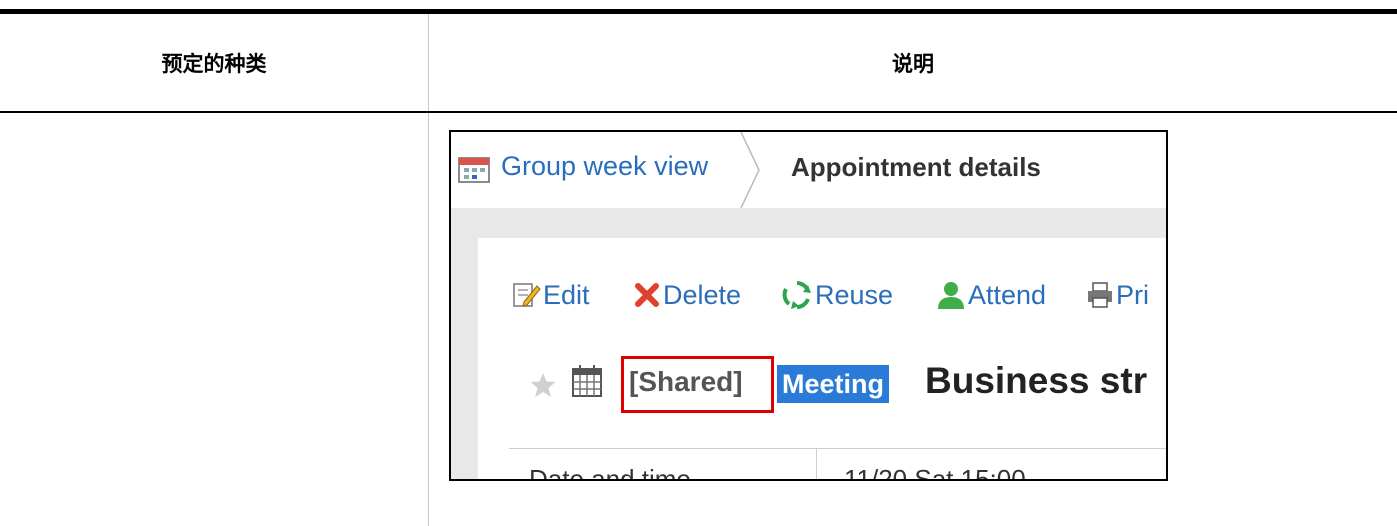 This screenshot has width=1397, height=526. I want to click on reuse-label: Reuse, so click(854, 294).